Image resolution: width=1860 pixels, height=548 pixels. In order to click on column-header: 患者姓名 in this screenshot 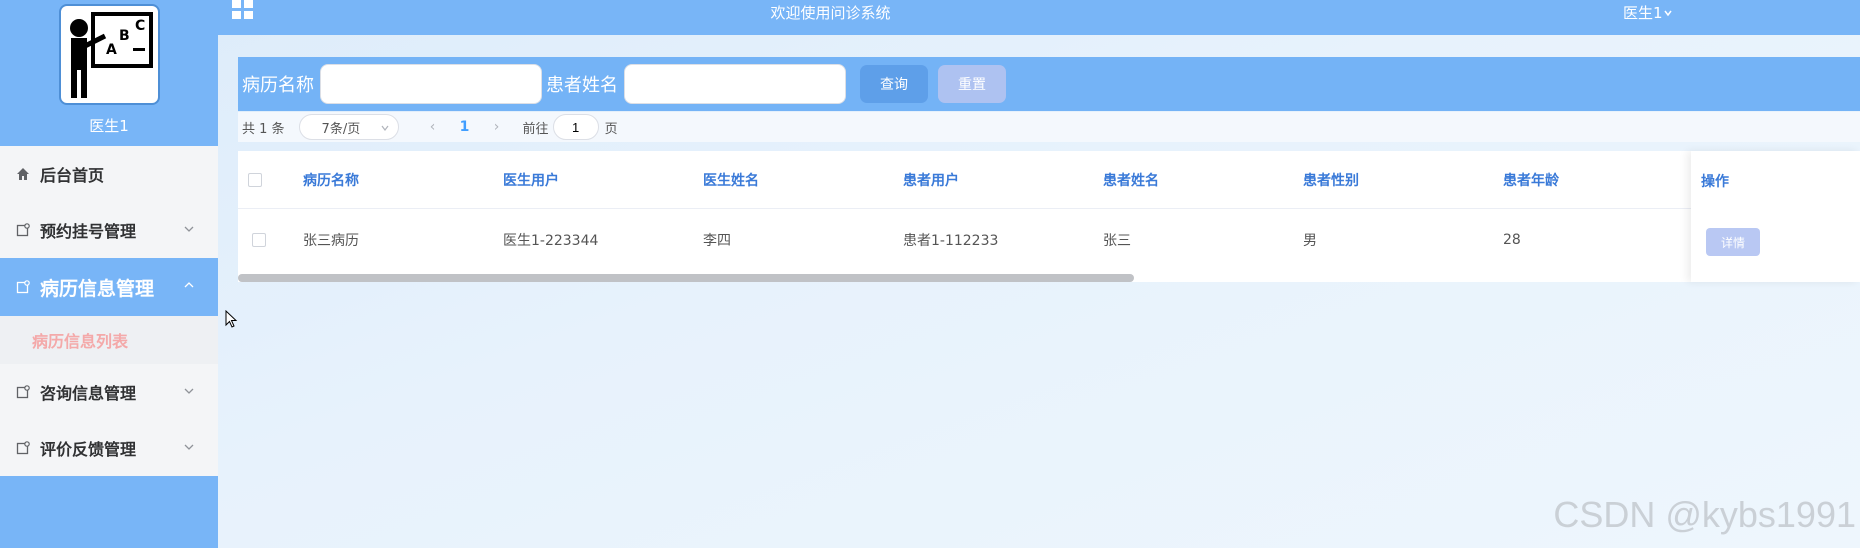, I will do `click(1131, 180)`.